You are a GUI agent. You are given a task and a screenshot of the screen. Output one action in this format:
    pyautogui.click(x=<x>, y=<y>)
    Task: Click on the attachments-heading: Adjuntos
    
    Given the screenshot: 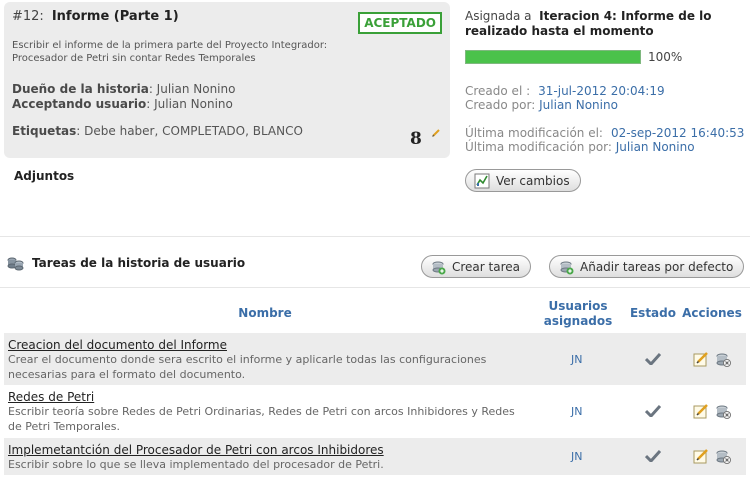 What is the action you would take?
    pyautogui.click(x=44, y=176)
    